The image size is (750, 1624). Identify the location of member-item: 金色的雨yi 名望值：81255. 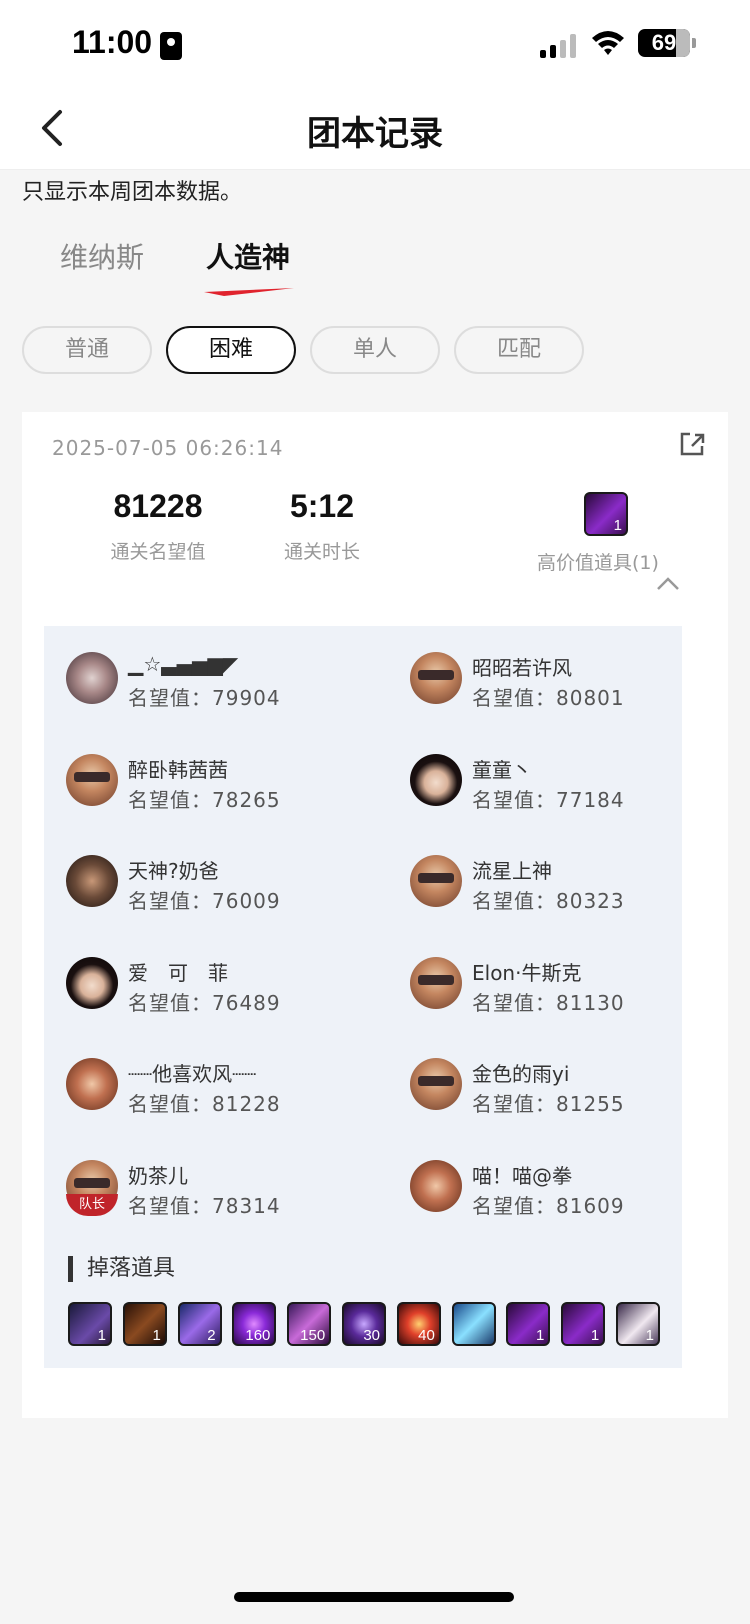
(560, 1093).